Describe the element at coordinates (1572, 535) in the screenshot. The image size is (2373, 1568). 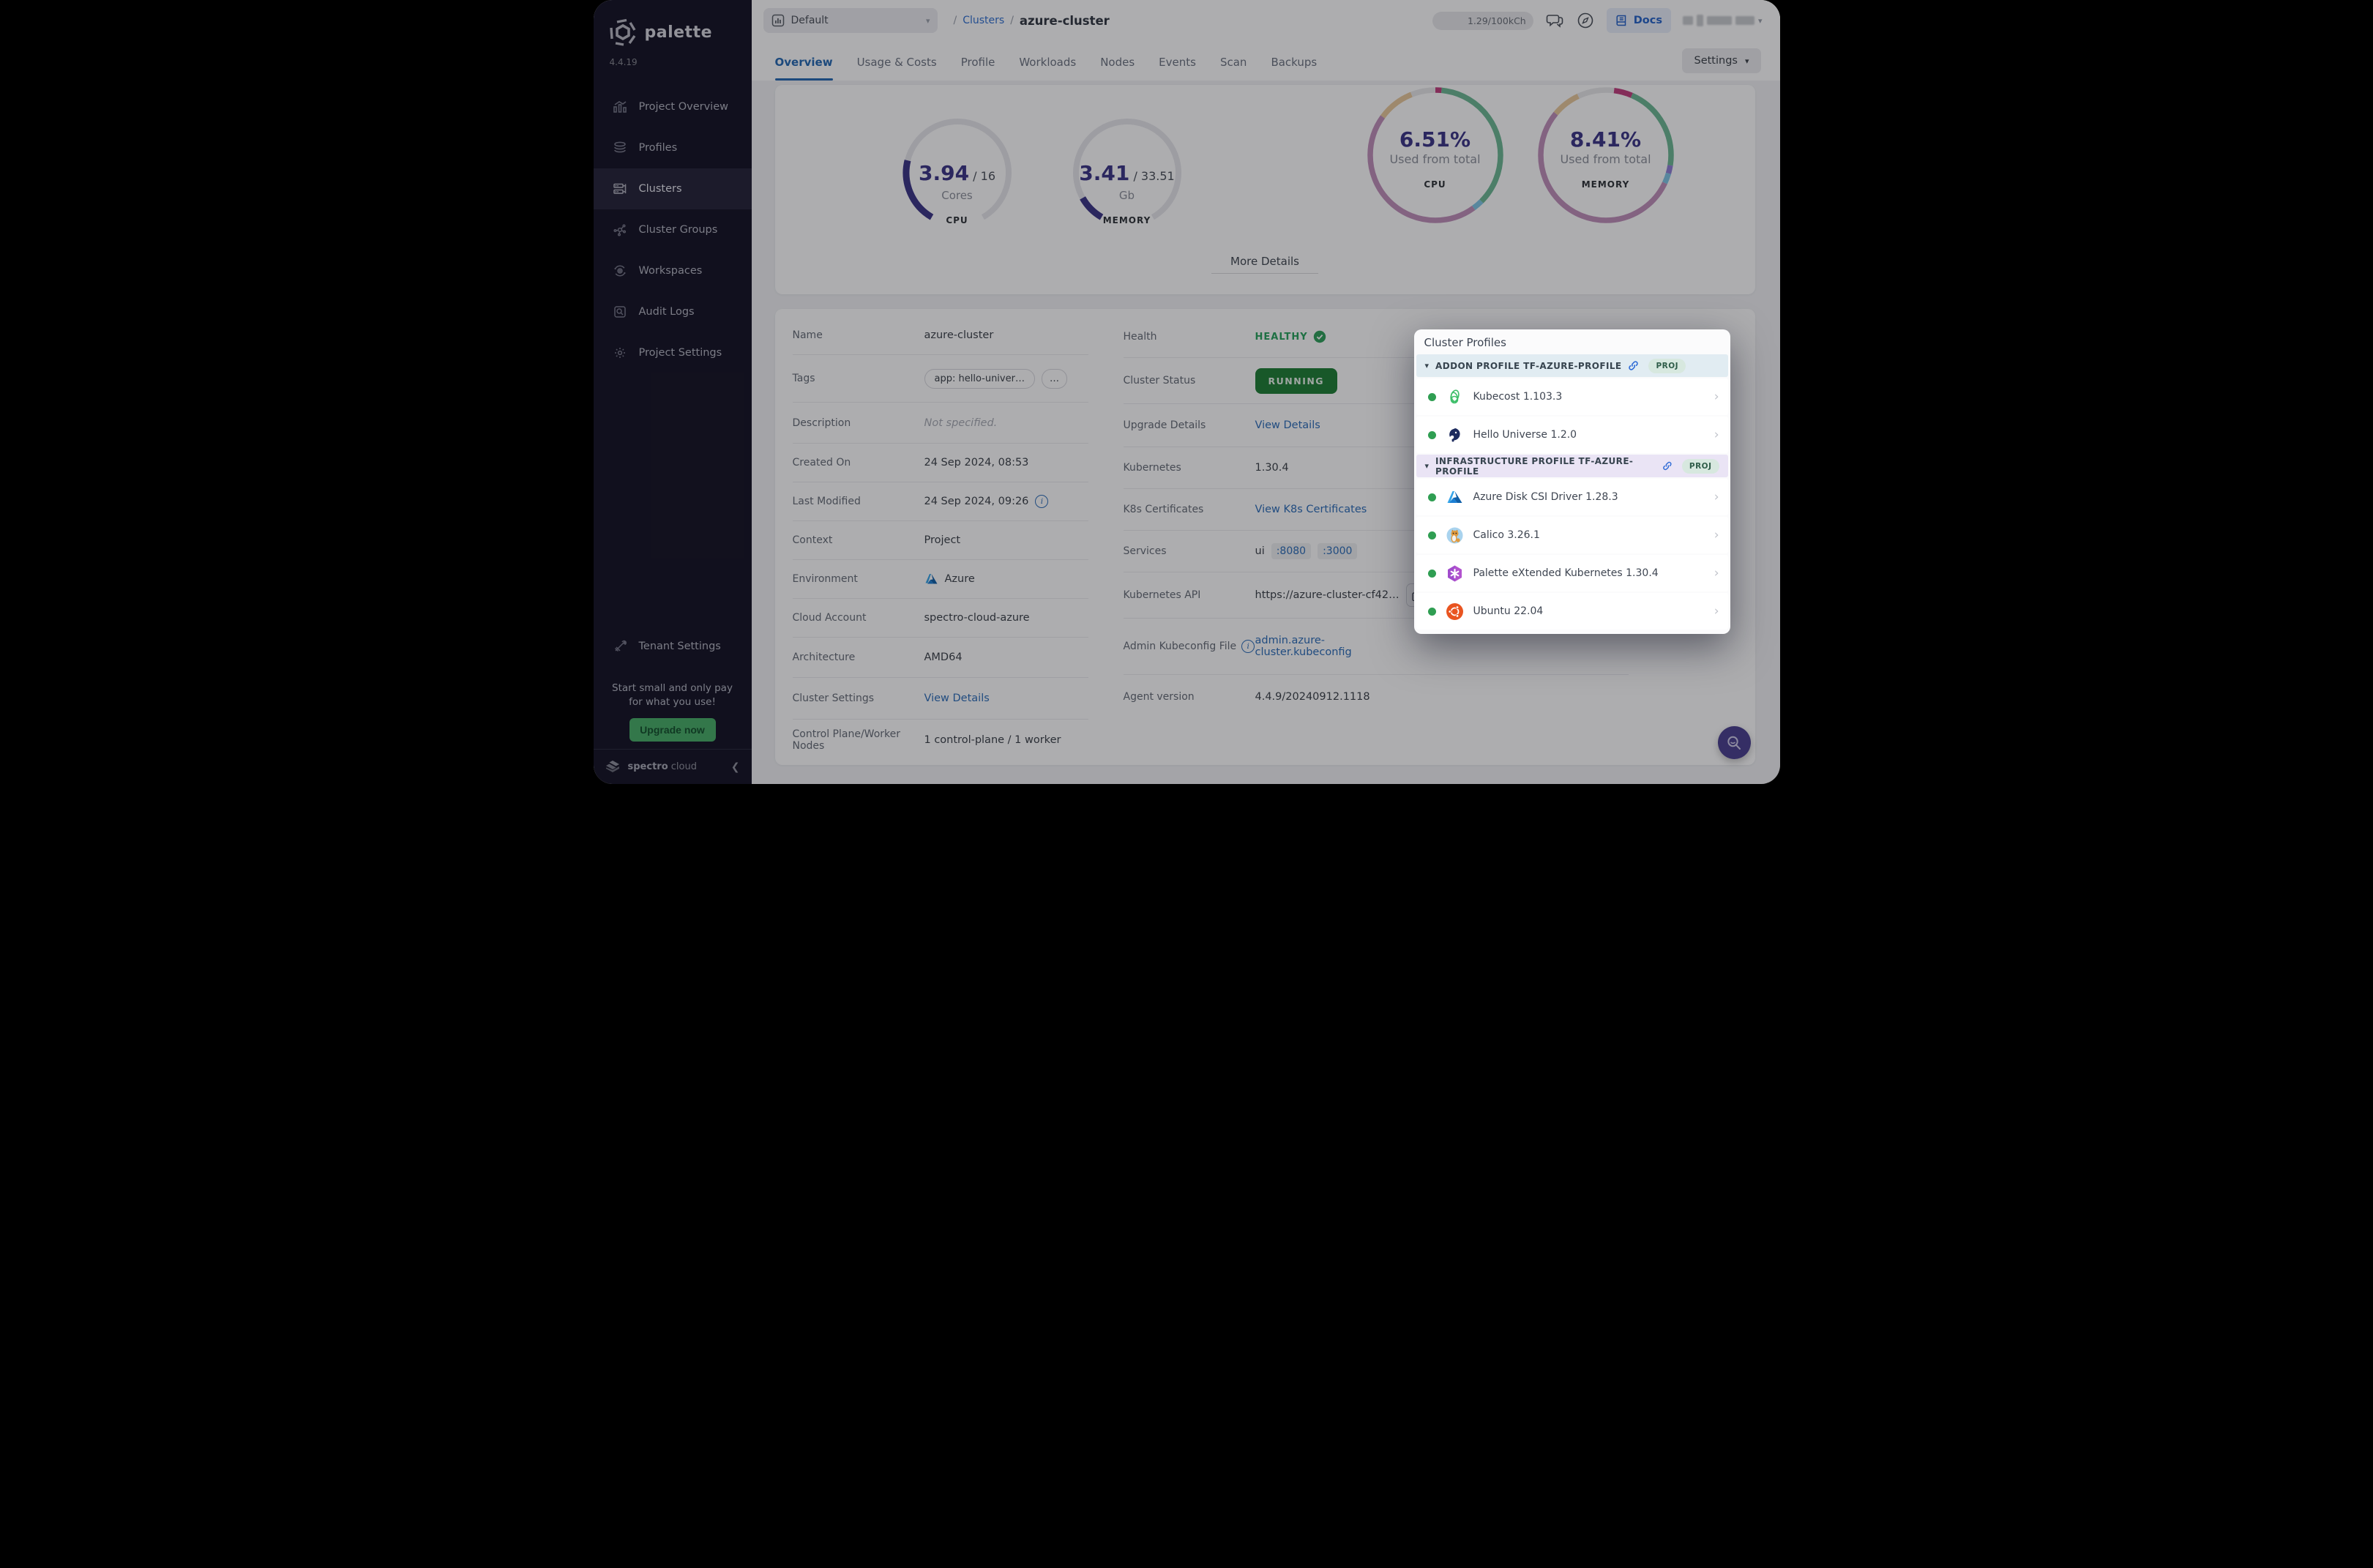
I see `pack-row-calico: Calico 3.26.1 ›` at that location.